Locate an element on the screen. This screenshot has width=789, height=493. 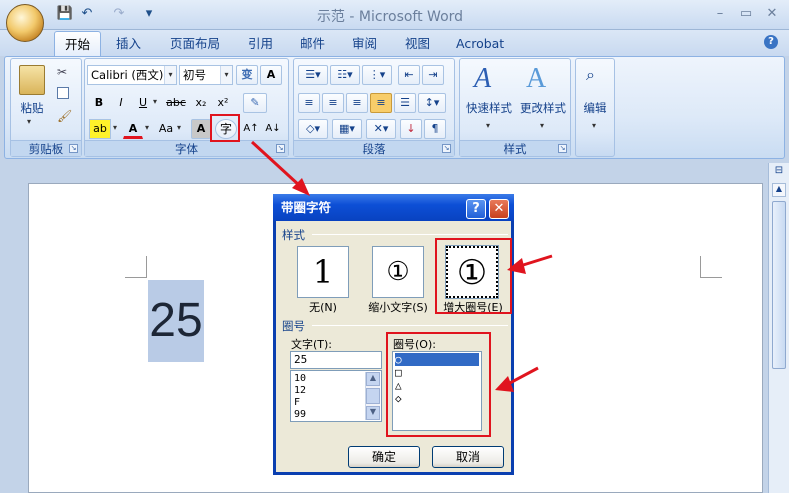
office-button is located at coordinates (25, 23).